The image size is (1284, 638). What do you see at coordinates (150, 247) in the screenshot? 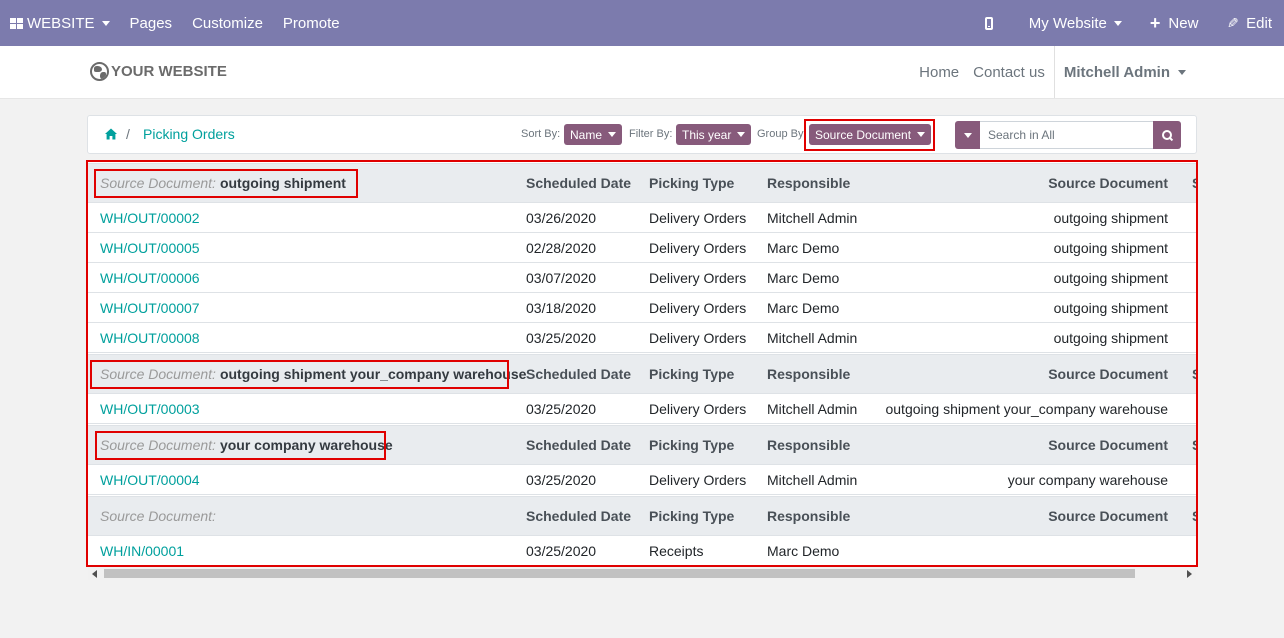
I see `picking-reference-link: WH/OUT/00005` at bounding box center [150, 247].